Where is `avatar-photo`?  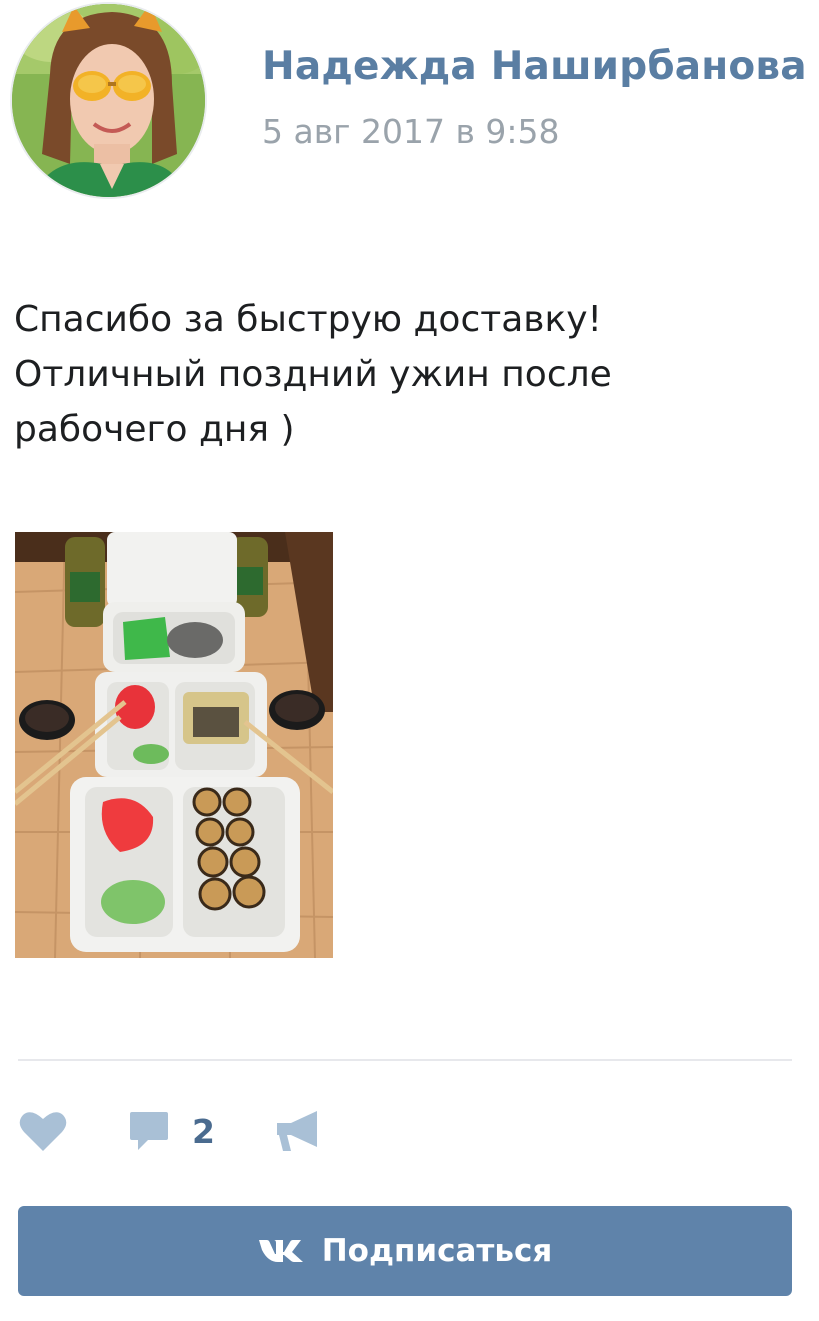 avatar-photo is located at coordinates (108, 100).